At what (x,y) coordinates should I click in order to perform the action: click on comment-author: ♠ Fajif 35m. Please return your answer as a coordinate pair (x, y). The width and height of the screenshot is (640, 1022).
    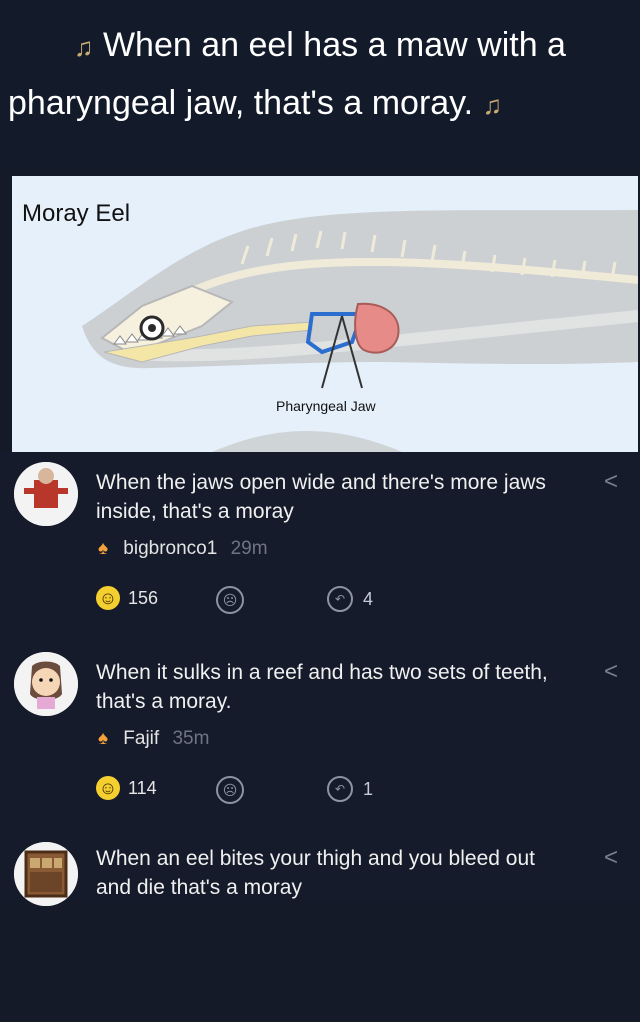
    Looking at the image, I should click on (153, 739).